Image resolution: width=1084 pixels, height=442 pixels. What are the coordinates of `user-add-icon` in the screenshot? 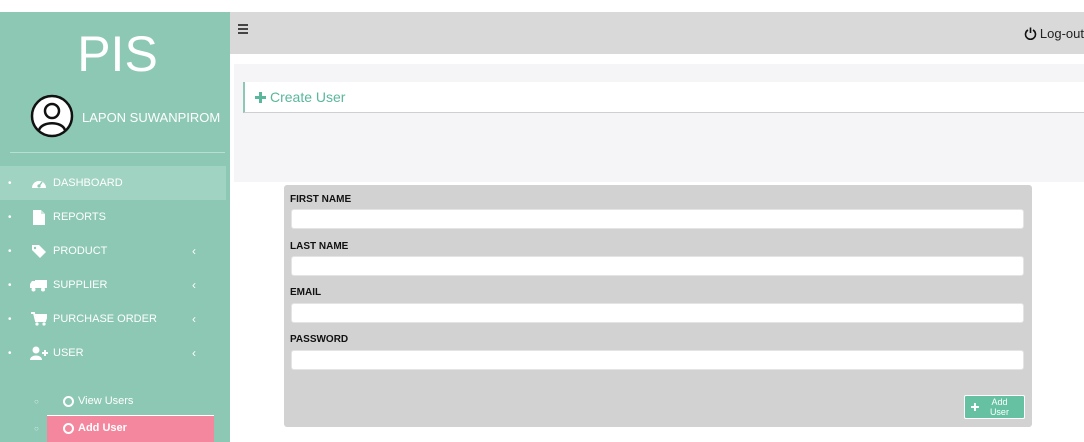 It's located at (39, 353).